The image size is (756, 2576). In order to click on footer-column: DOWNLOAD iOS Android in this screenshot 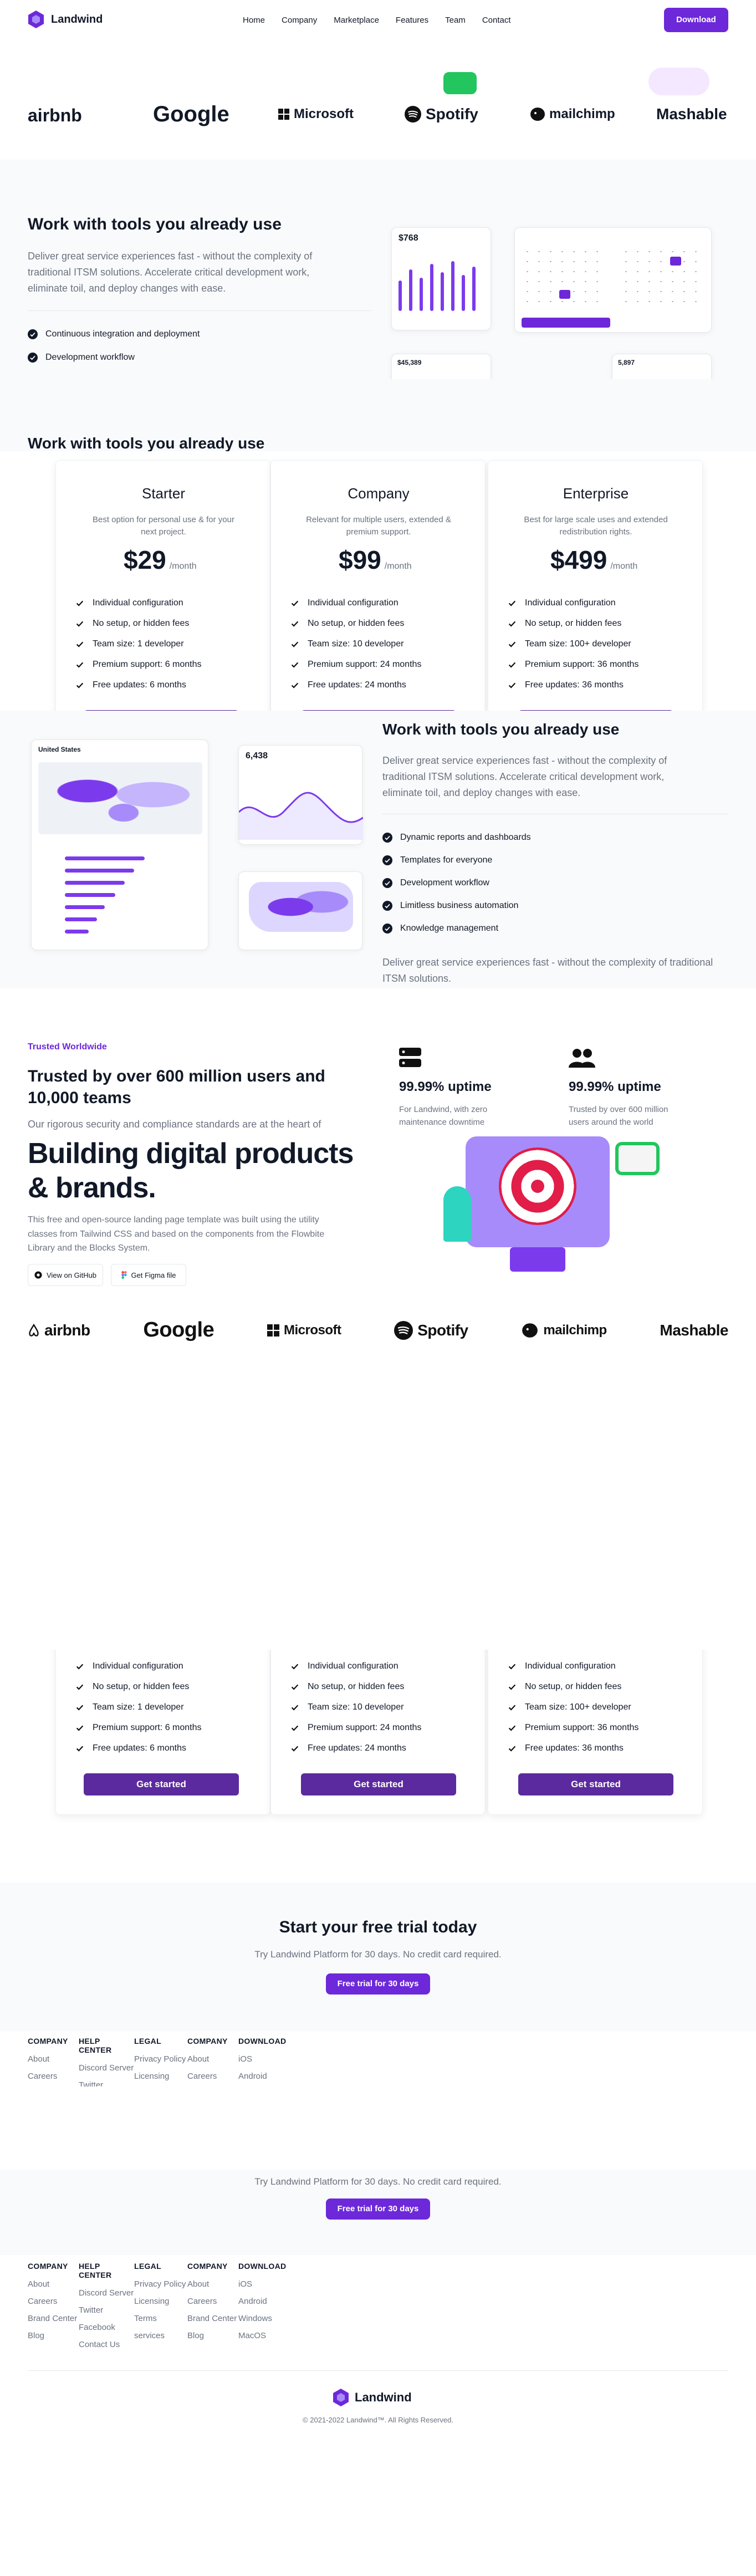, I will do `click(262, 2059)`.